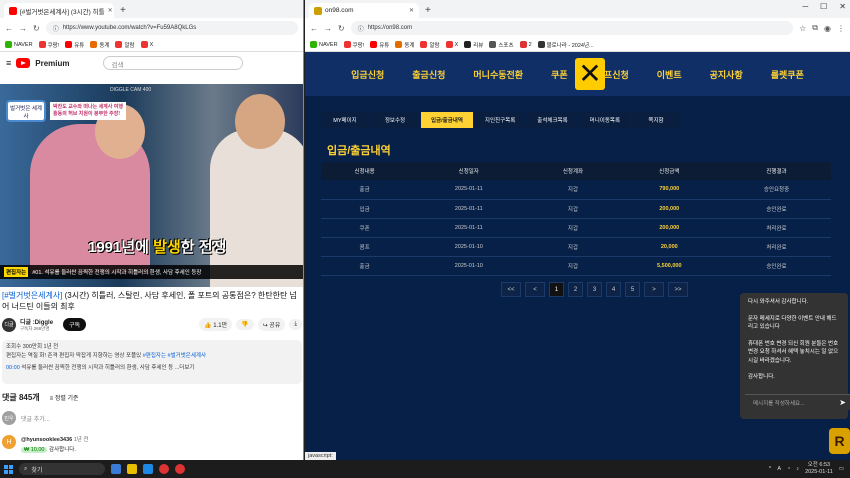 The width and height of the screenshot is (850, 478). Describe the element at coordinates (572, 28) in the screenshot. I see `url-field: ⓘ https://on98.com` at that location.